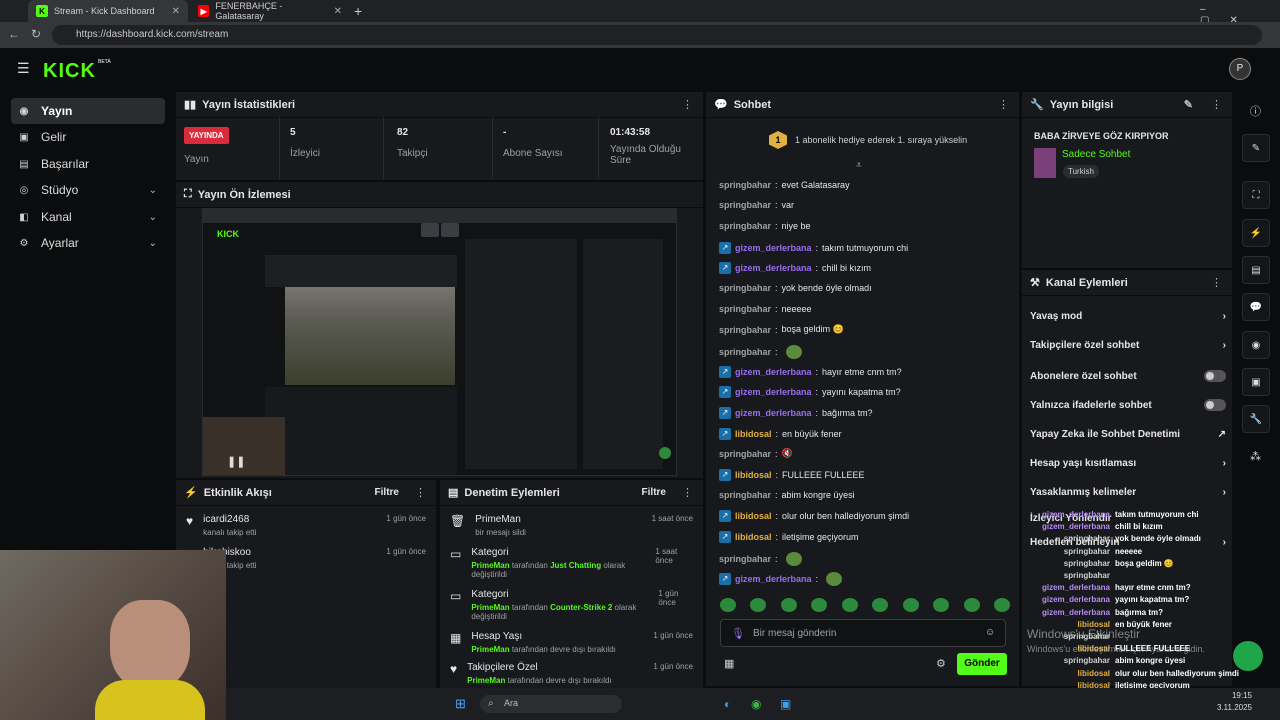  Describe the element at coordinates (1096, 154) in the screenshot. I see `category-link: Sadece Sohbet` at that location.